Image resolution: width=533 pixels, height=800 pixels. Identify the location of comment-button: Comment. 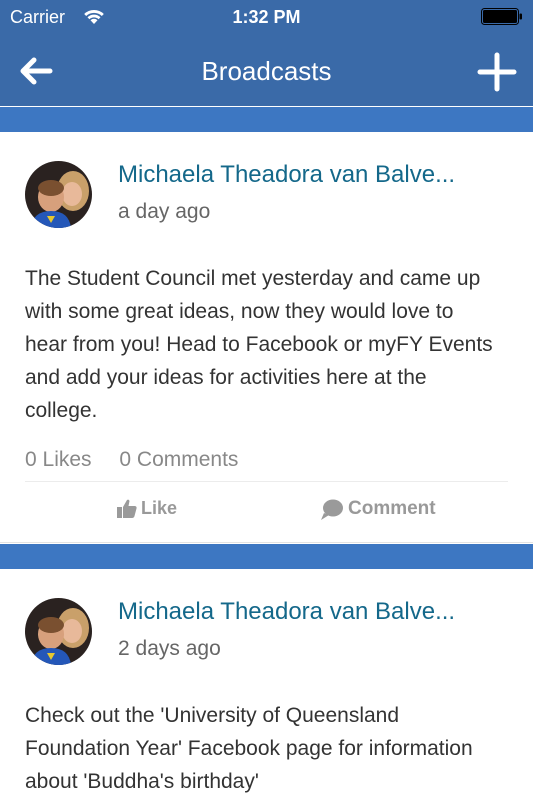
(378, 509).